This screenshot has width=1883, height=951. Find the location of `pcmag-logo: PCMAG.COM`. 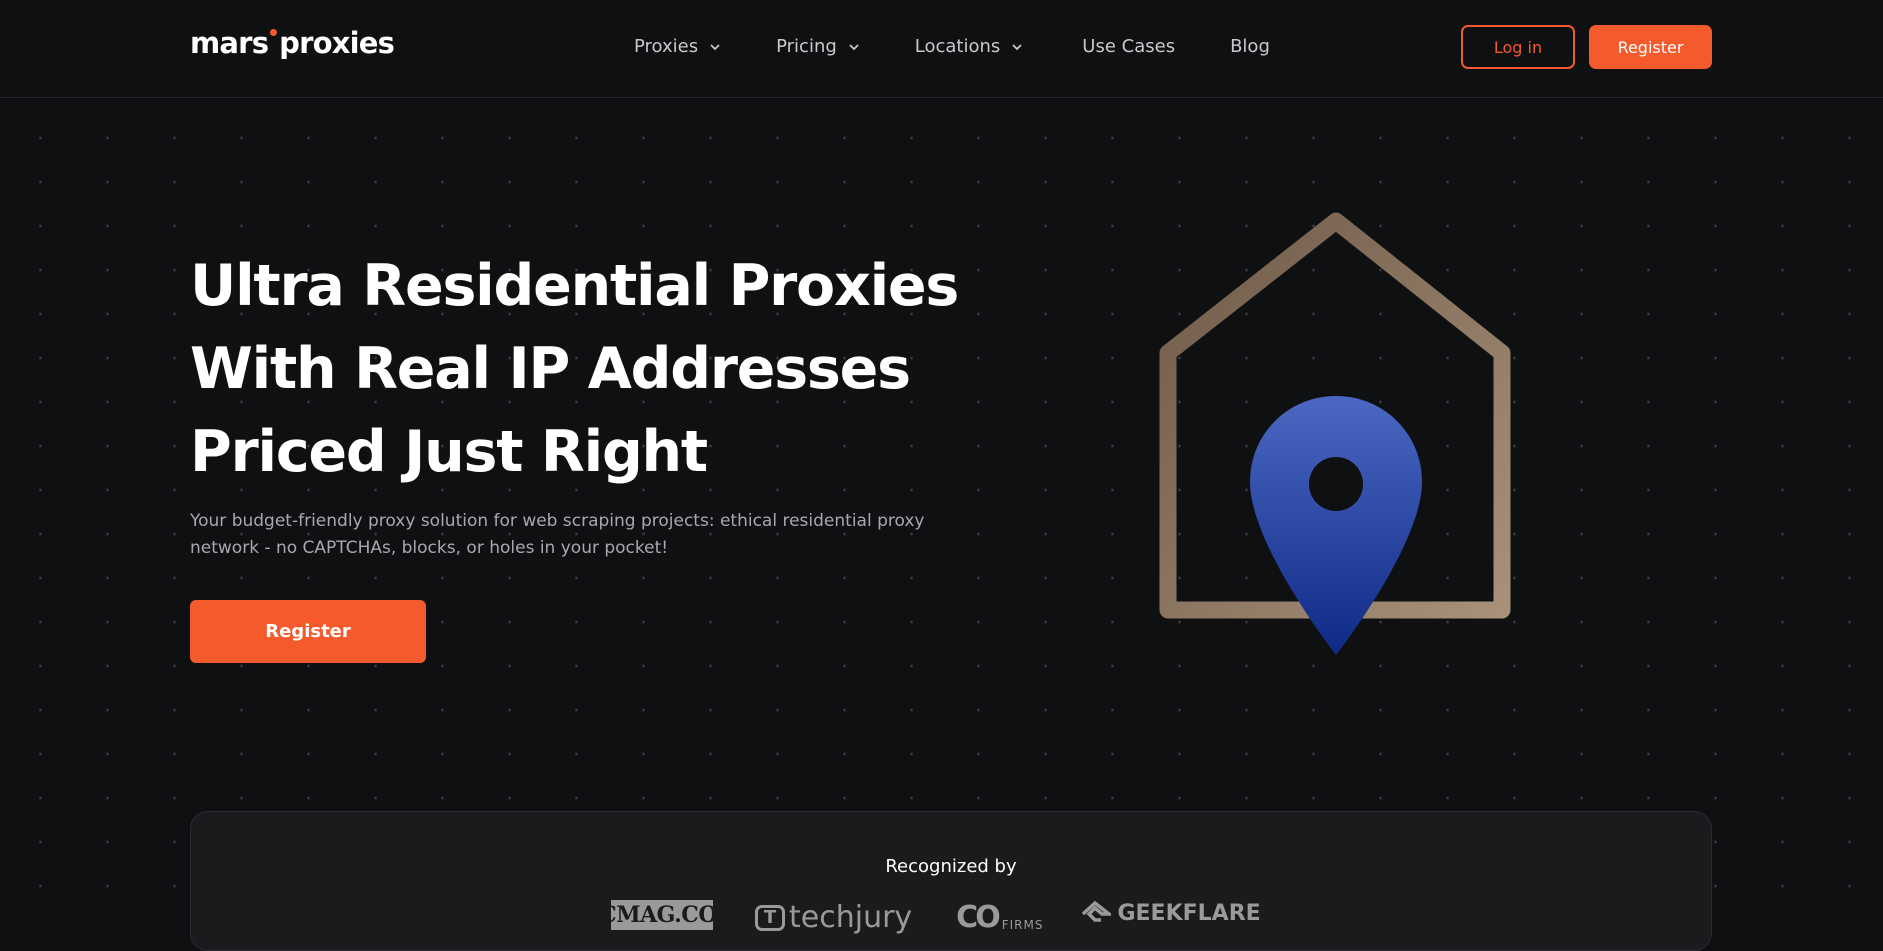

pcmag-logo: PCMAG.COM is located at coordinates (662, 915).